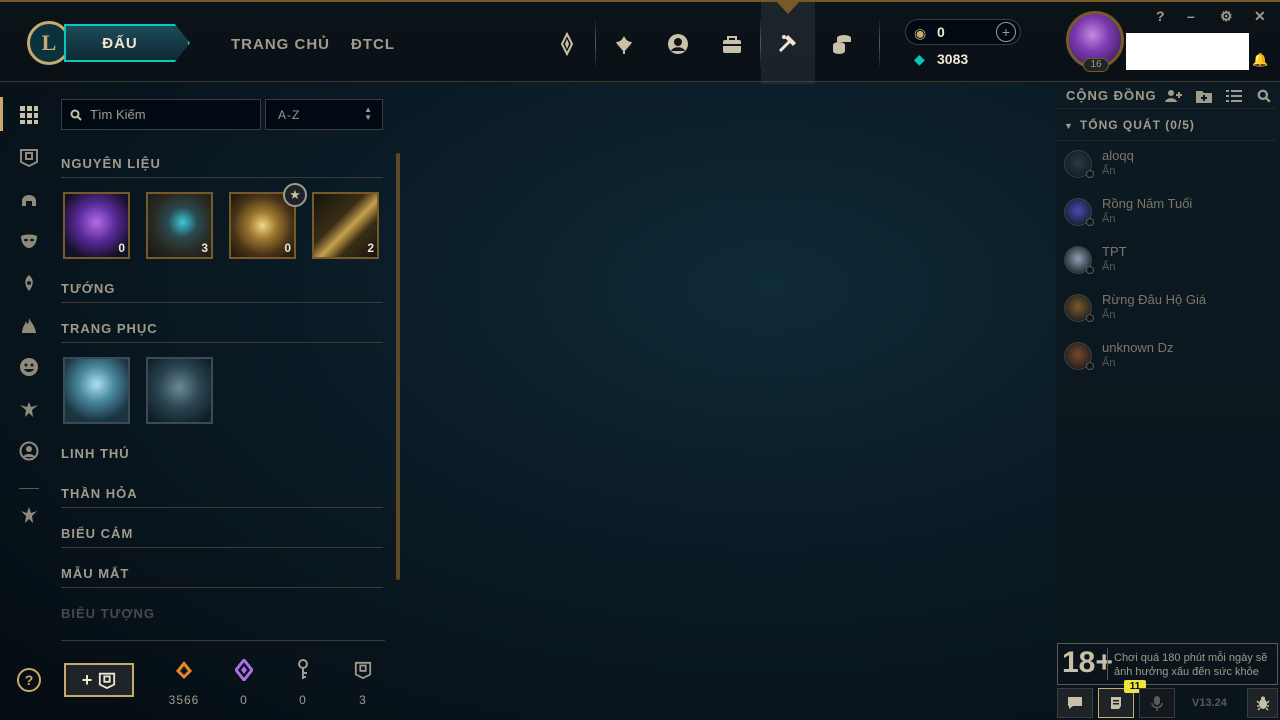  I want to click on key-fragment-value: 0, so click(303, 700).